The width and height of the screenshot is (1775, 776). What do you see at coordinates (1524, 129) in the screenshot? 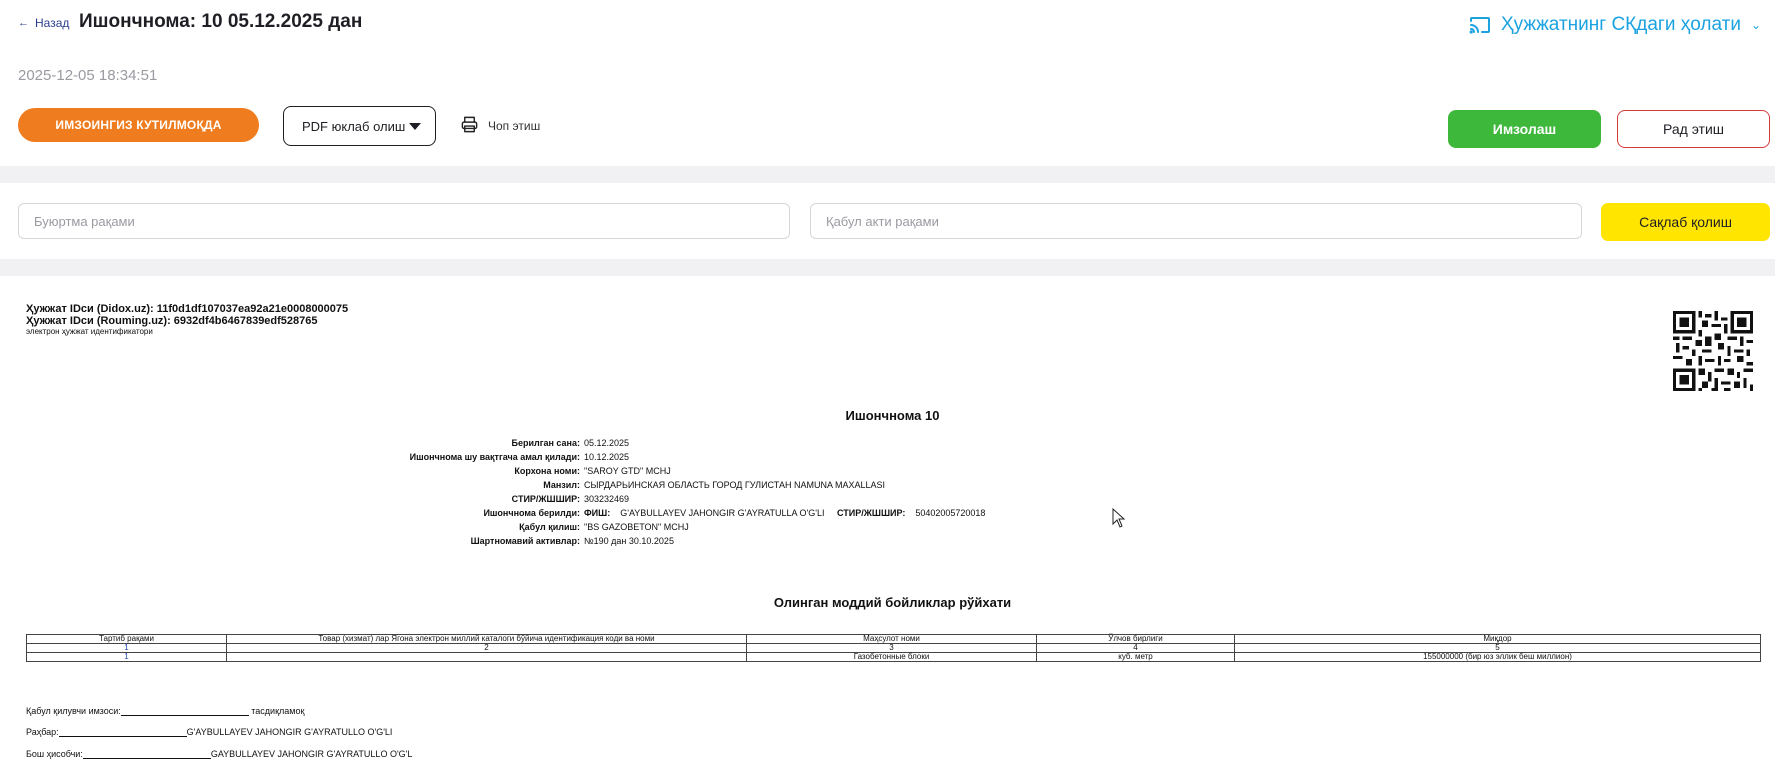
I see `sign-button: Имзолаш` at bounding box center [1524, 129].